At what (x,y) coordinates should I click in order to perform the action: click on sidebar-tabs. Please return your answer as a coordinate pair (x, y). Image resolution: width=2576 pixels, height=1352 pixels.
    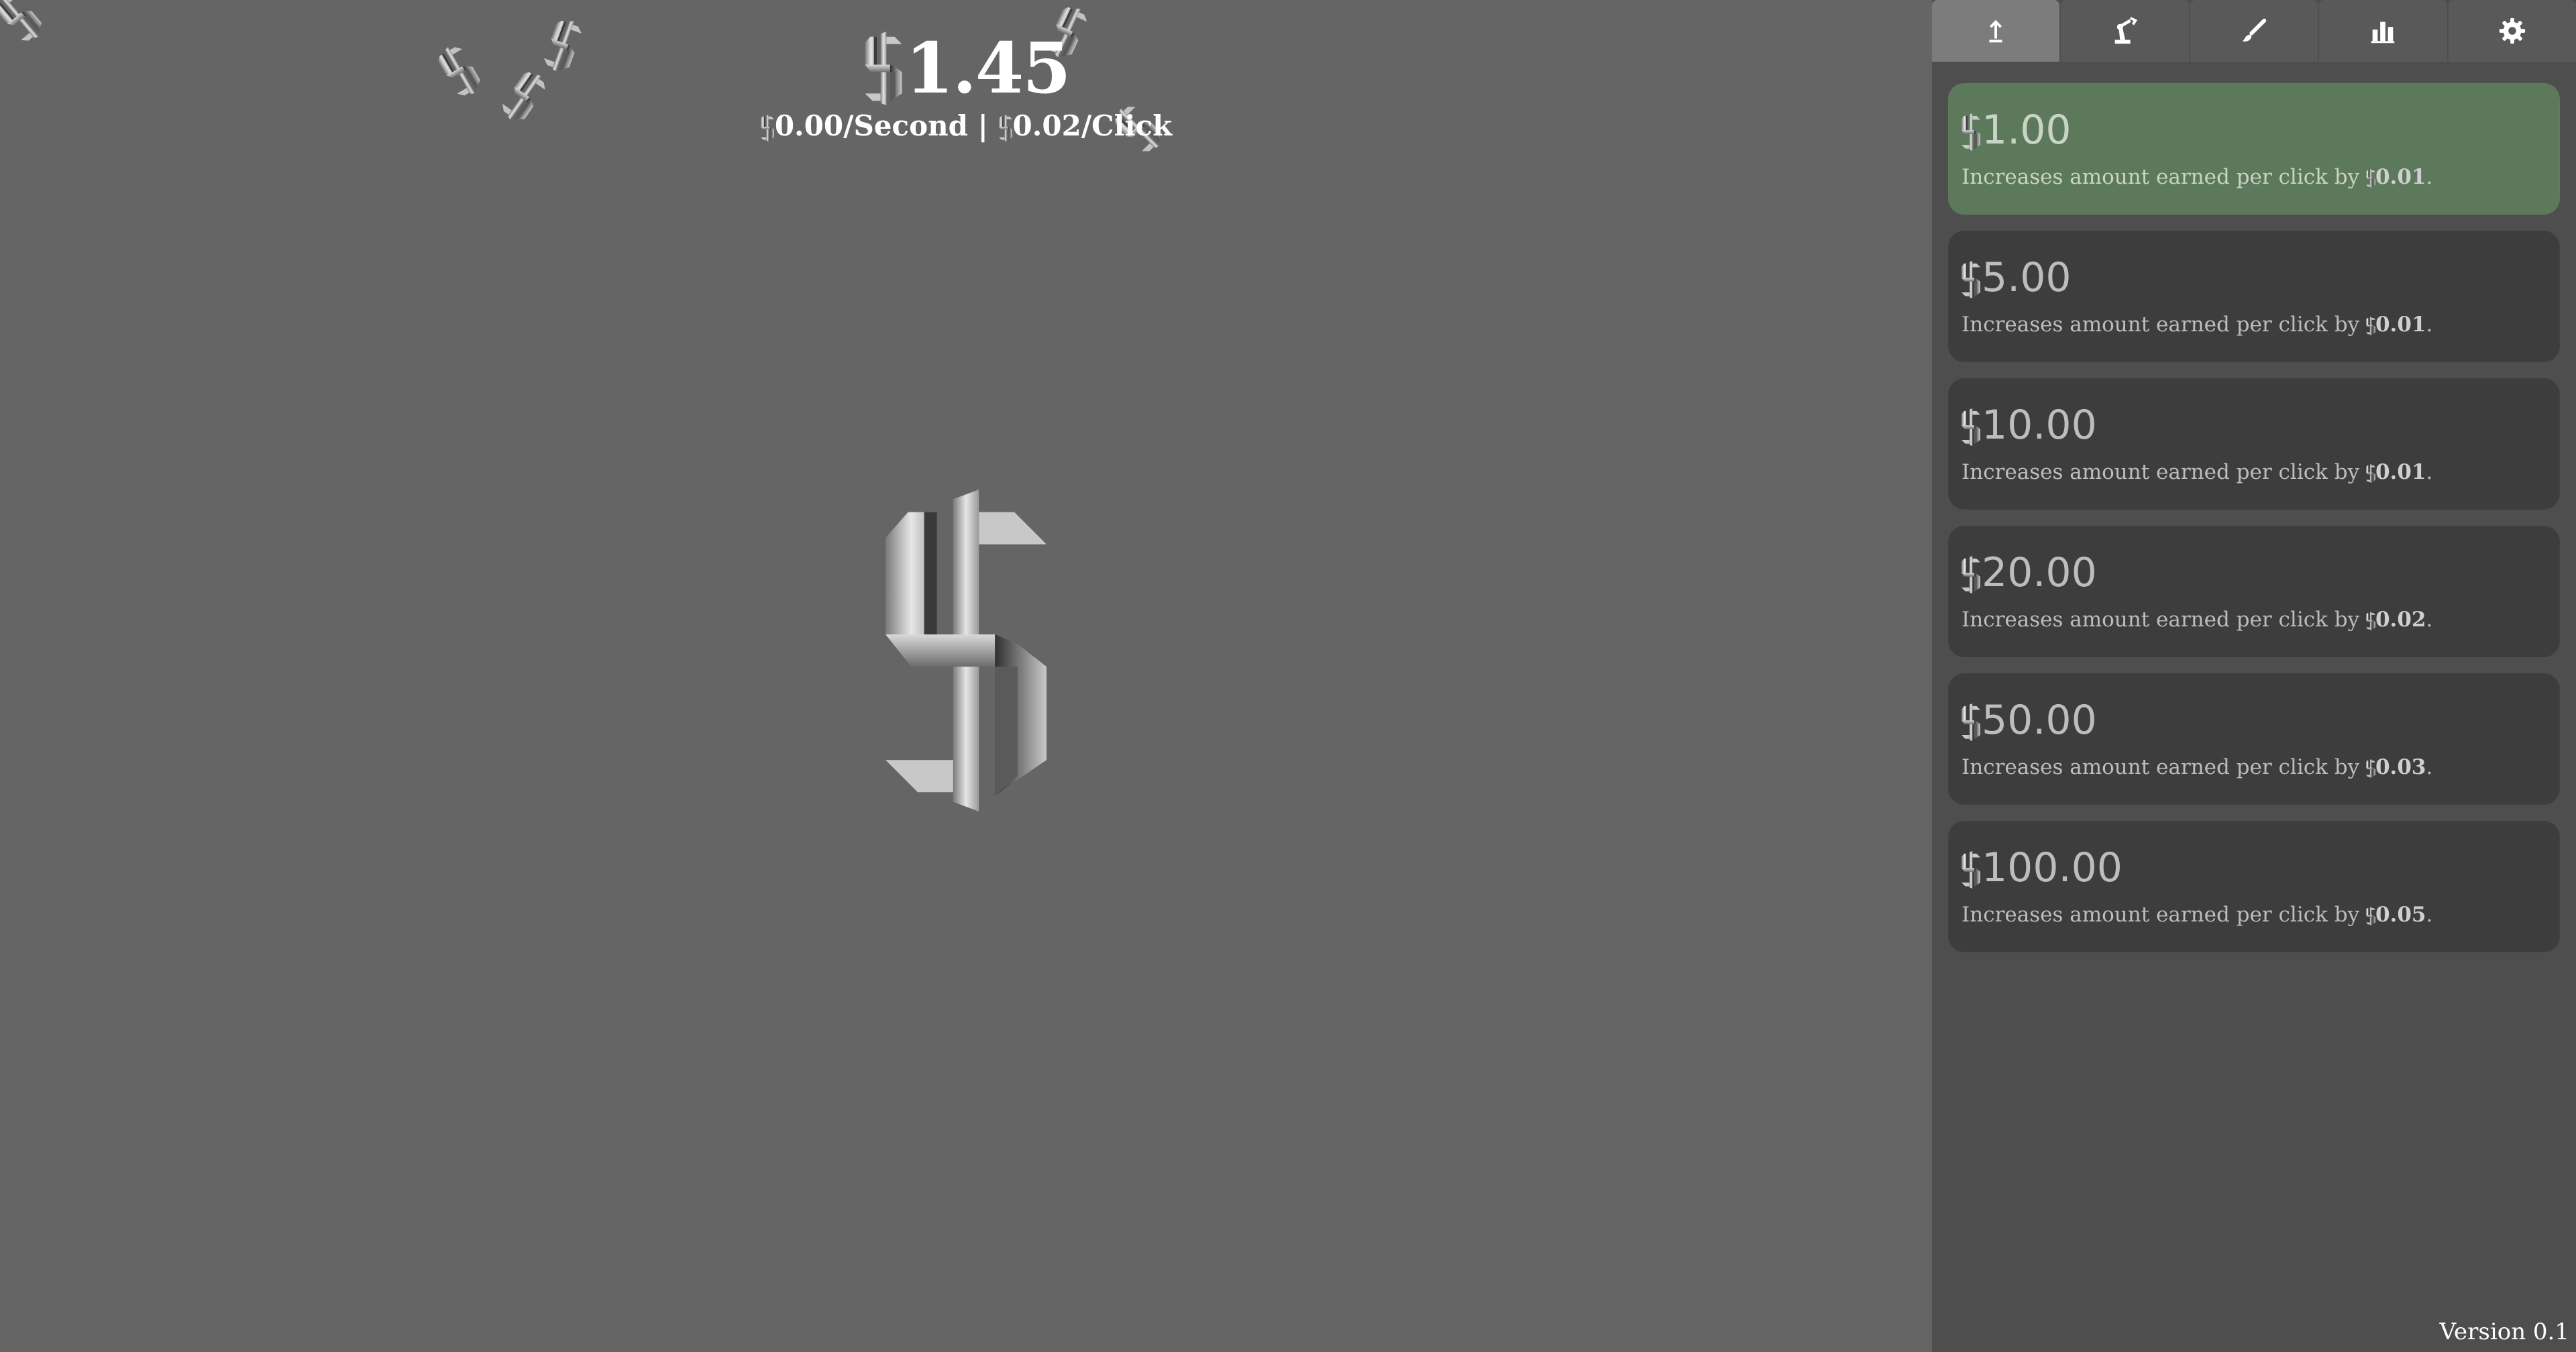
    Looking at the image, I should click on (2254, 31).